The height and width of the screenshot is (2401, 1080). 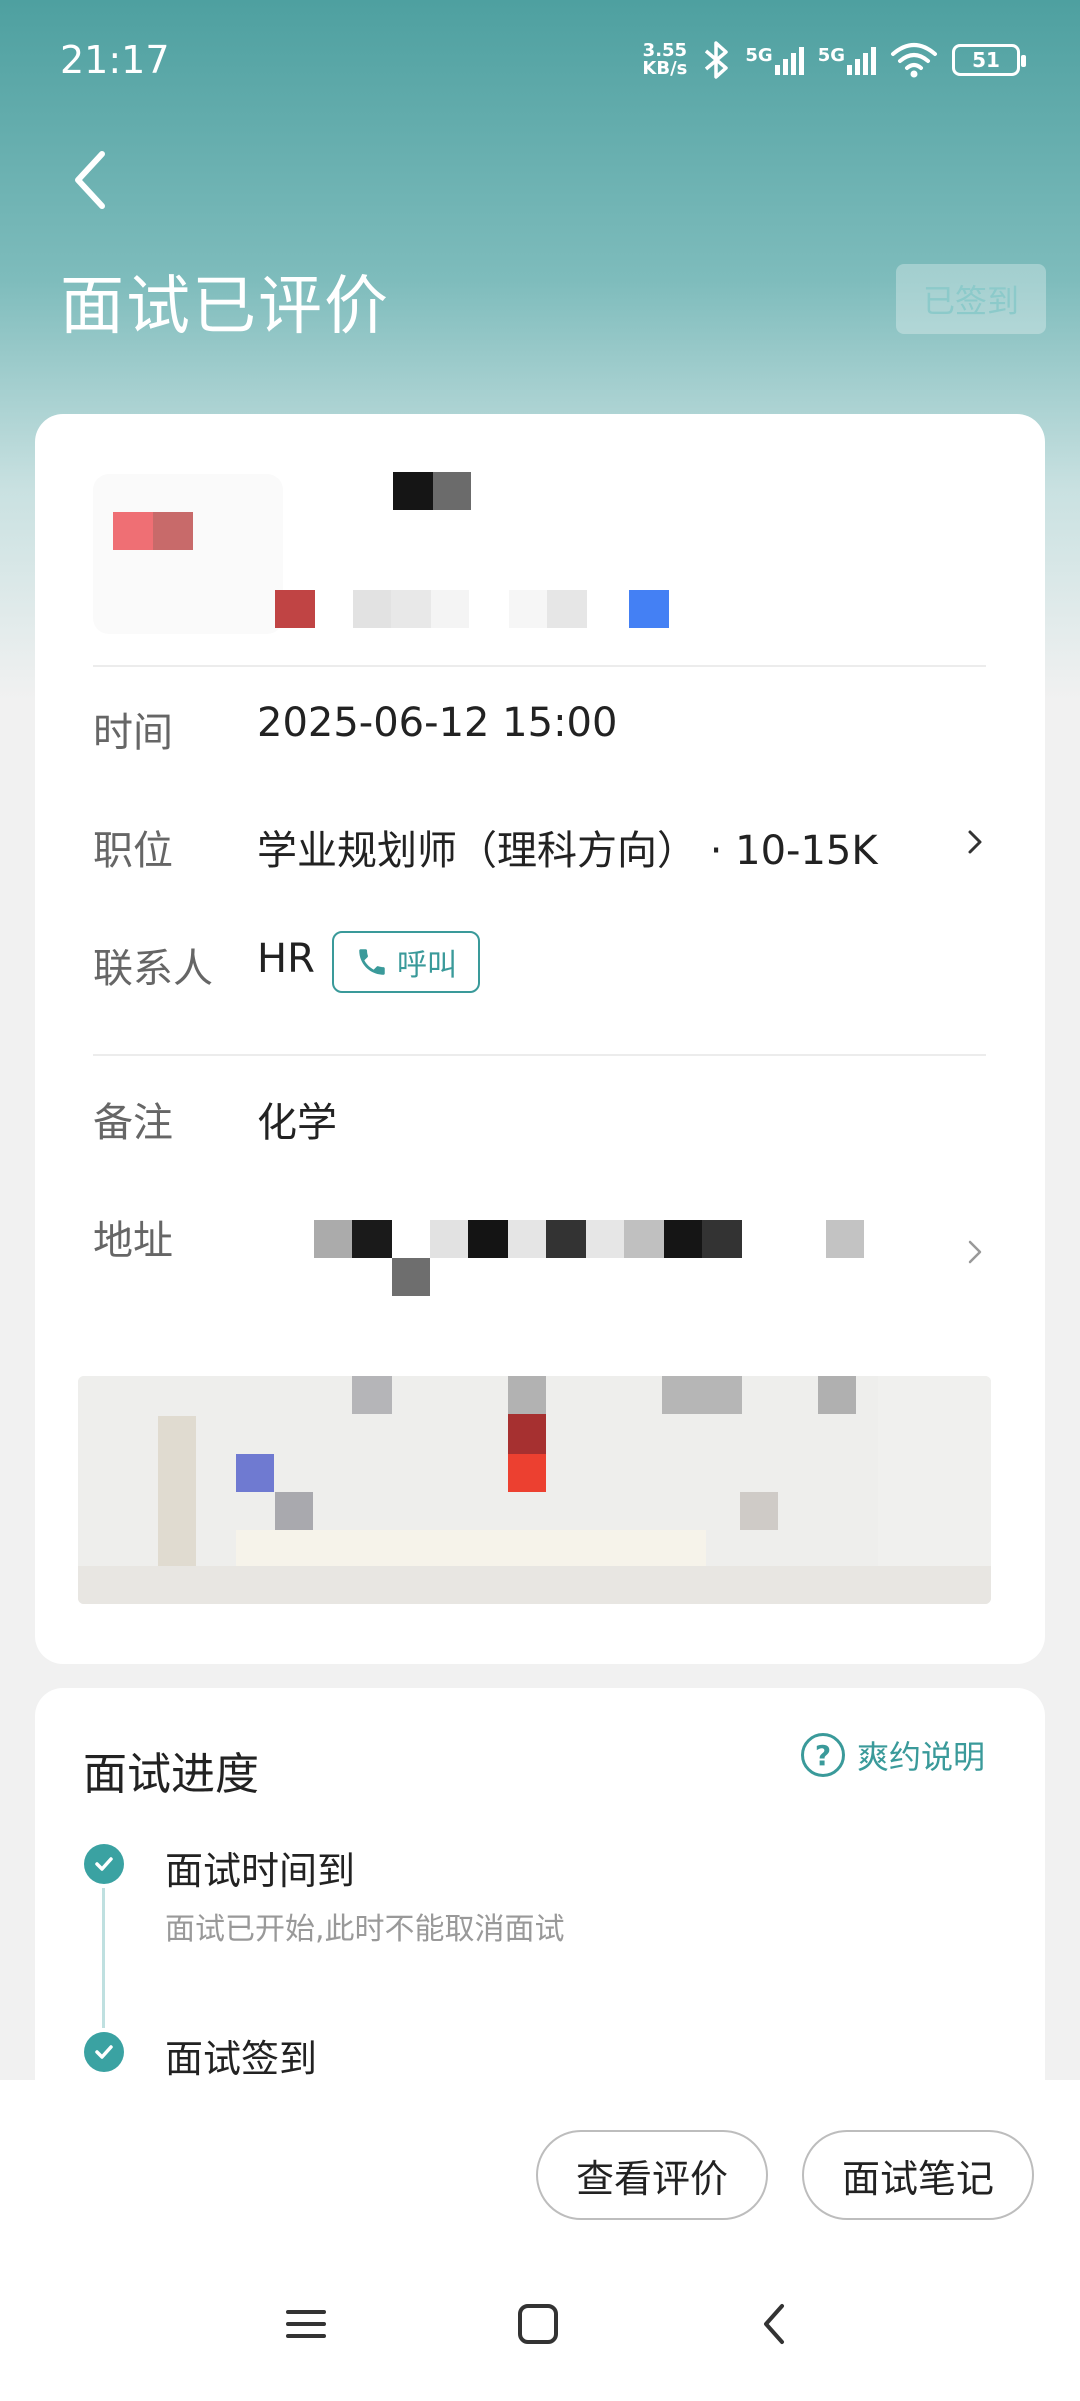 I want to click on network-speed: 3.55 KB/s, so click(x=664, y=60).